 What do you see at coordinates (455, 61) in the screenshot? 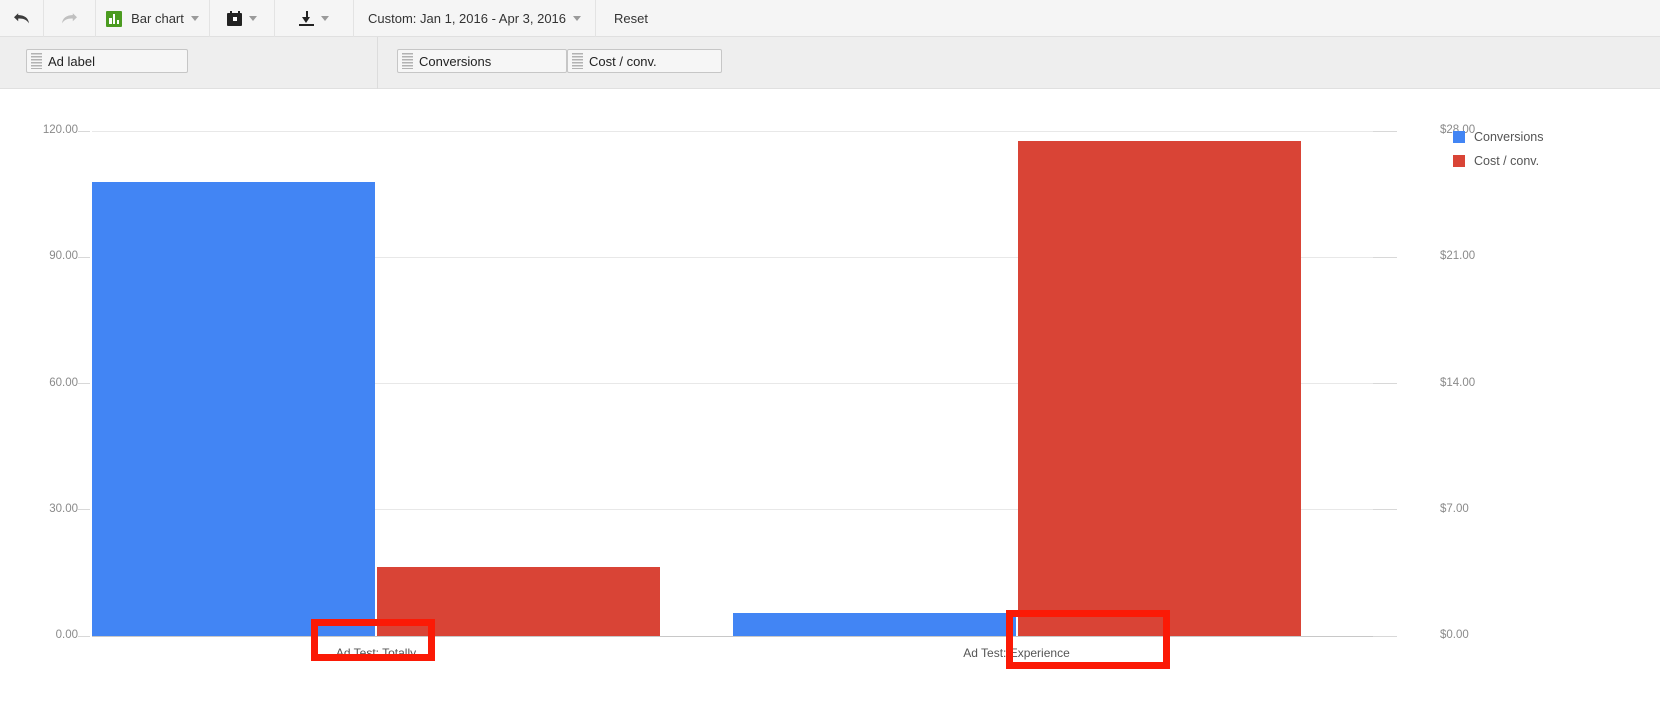
I see `chip-conversions-text: Conversions` at bounding box center [455, 61].